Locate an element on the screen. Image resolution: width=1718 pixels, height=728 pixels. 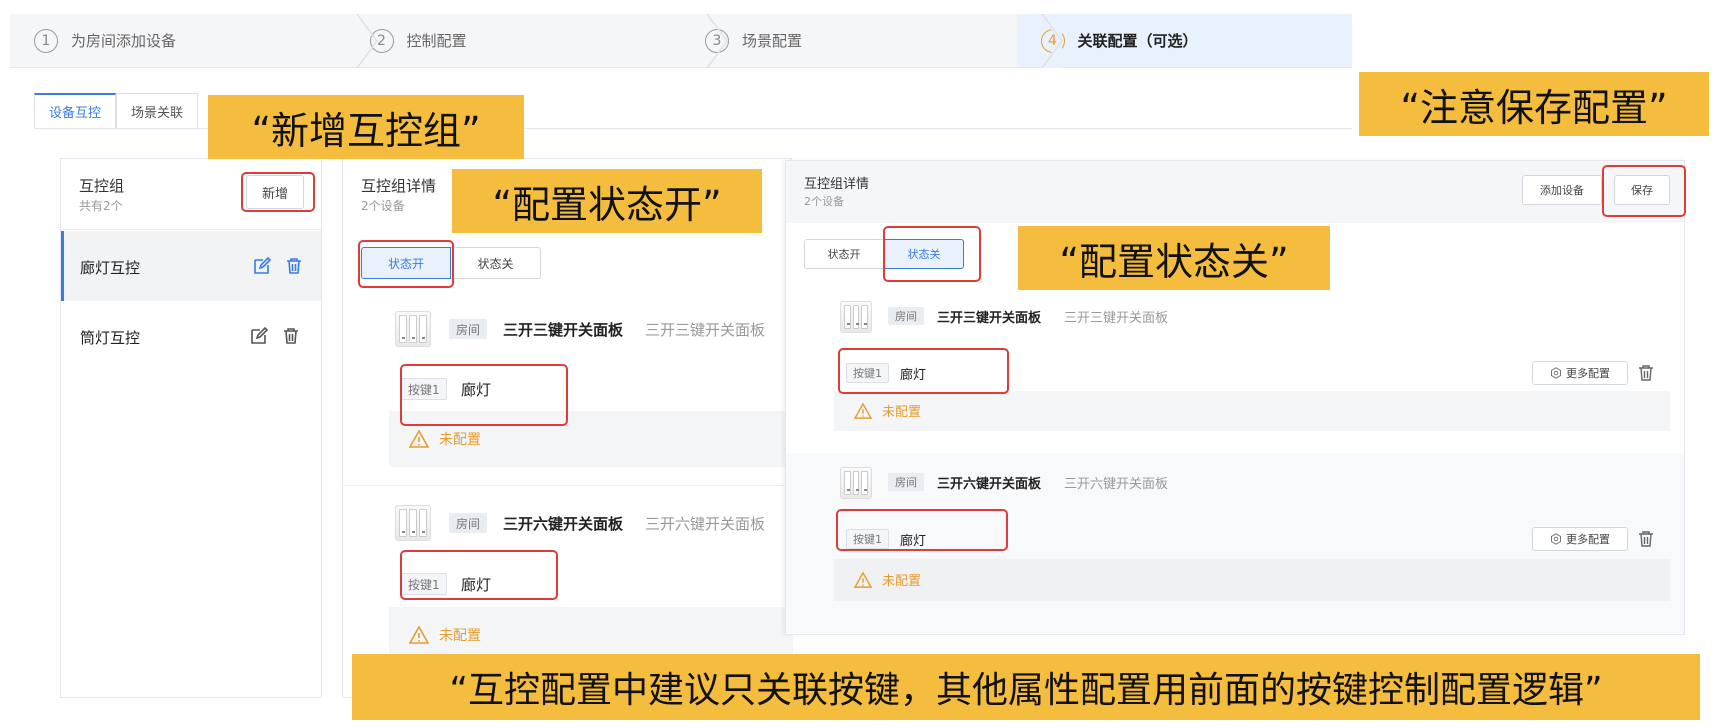
step-1: 1 为房间添加设备 is located at coordinates (178, 40).